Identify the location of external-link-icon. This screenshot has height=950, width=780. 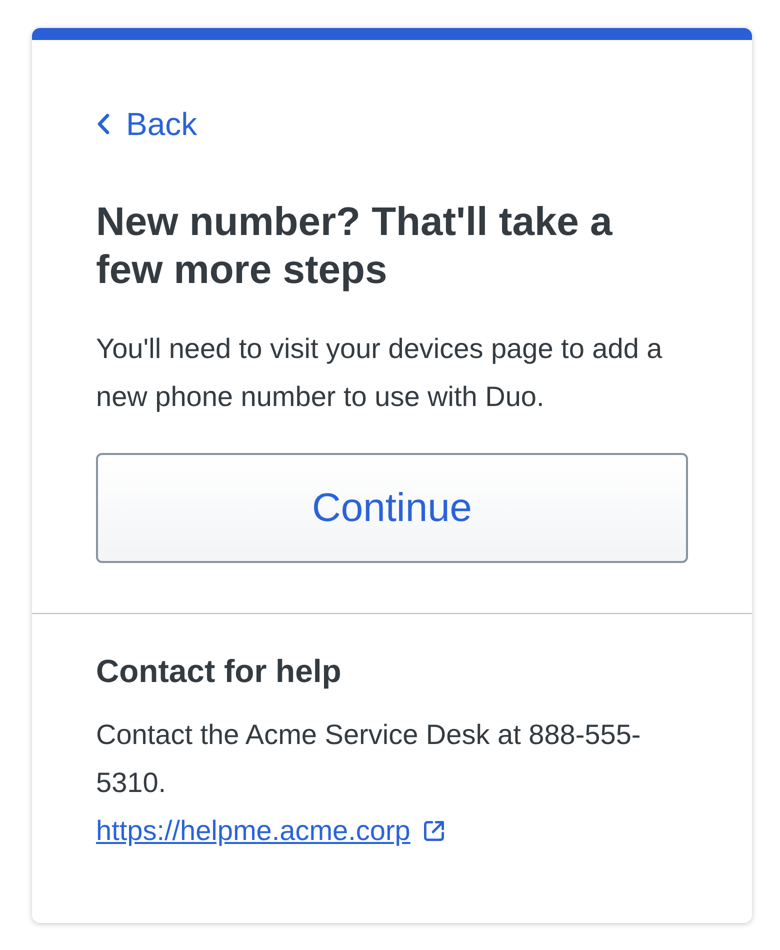
(434, 831).